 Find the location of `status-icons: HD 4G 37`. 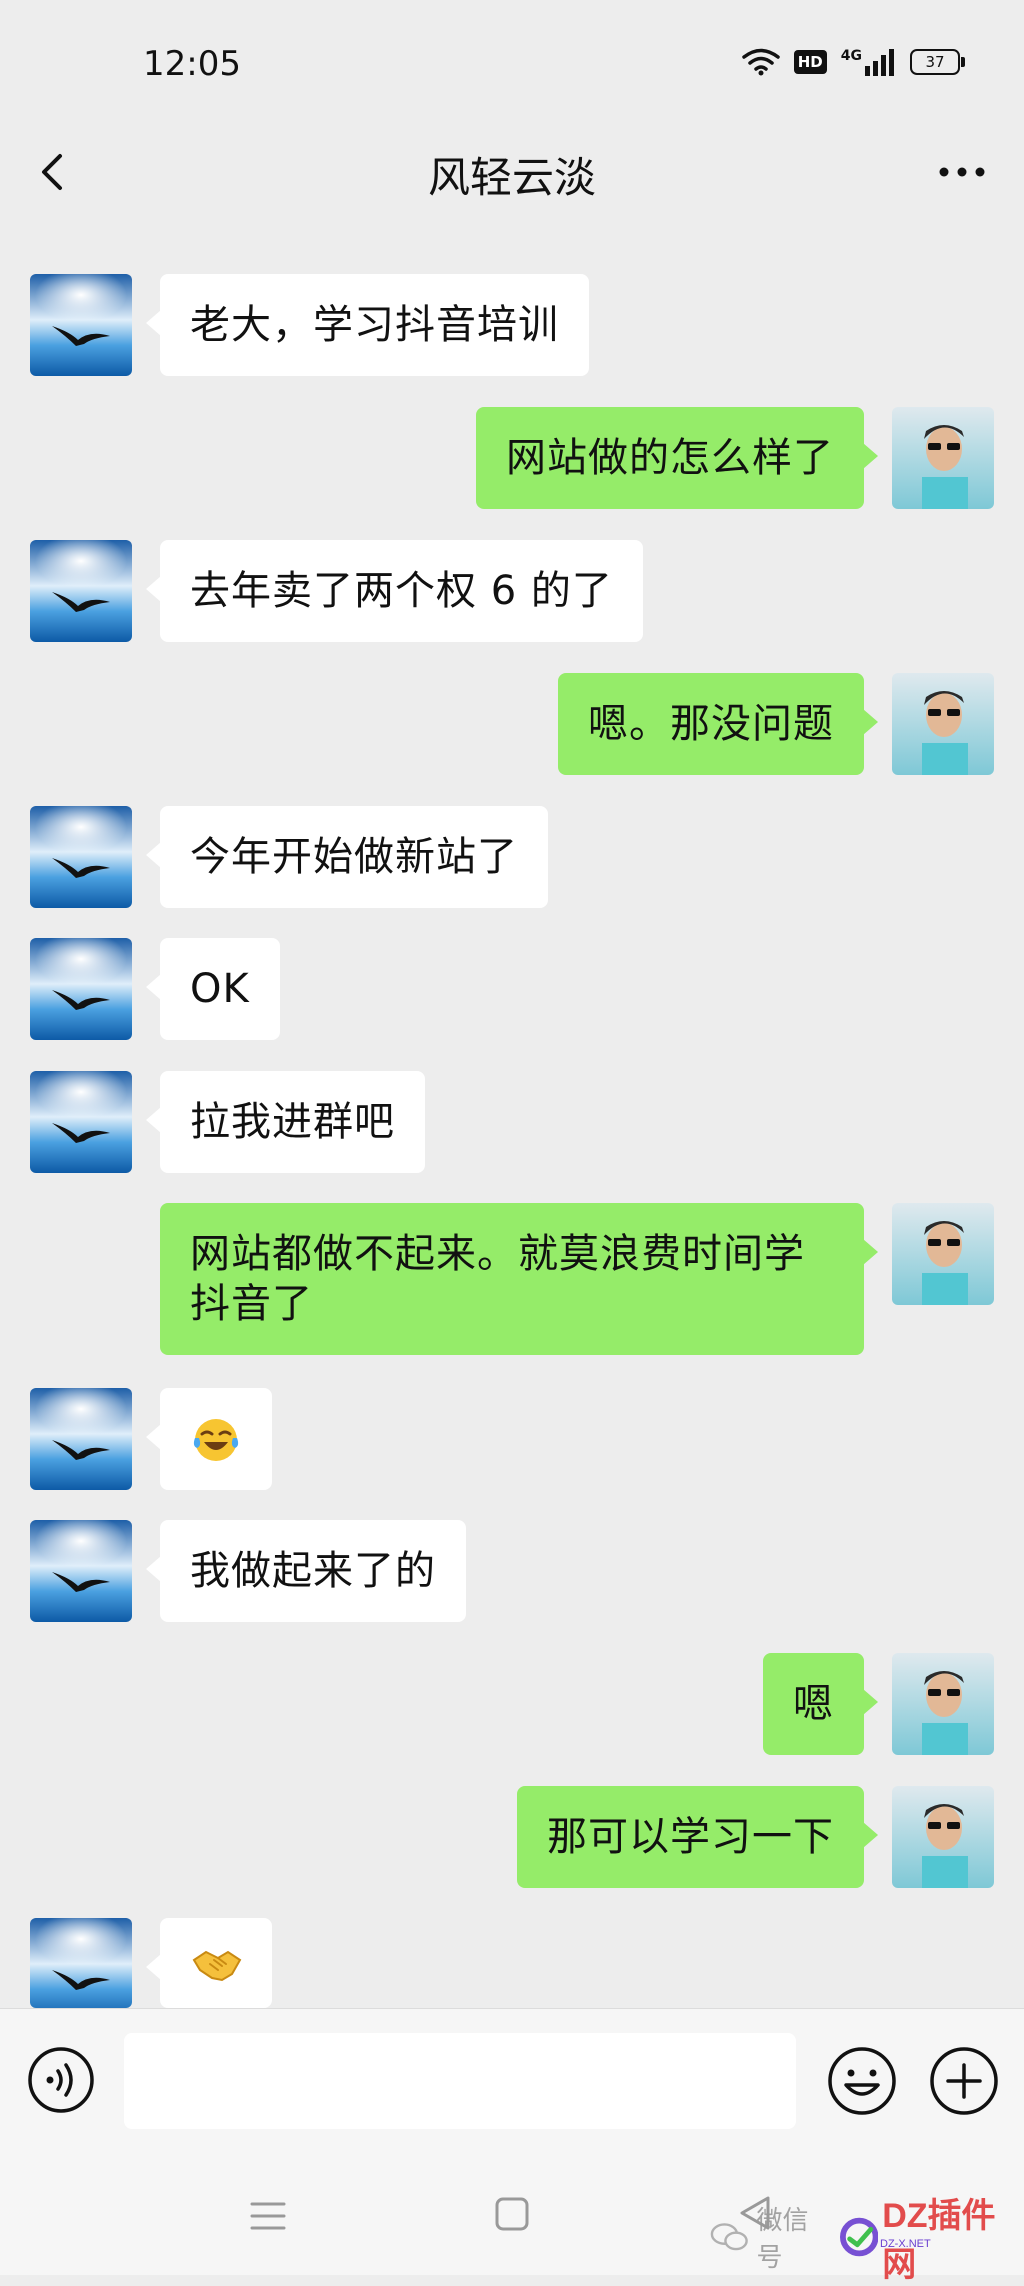

status-icons: HD 4G 37 is located at coordinates (853, 62).